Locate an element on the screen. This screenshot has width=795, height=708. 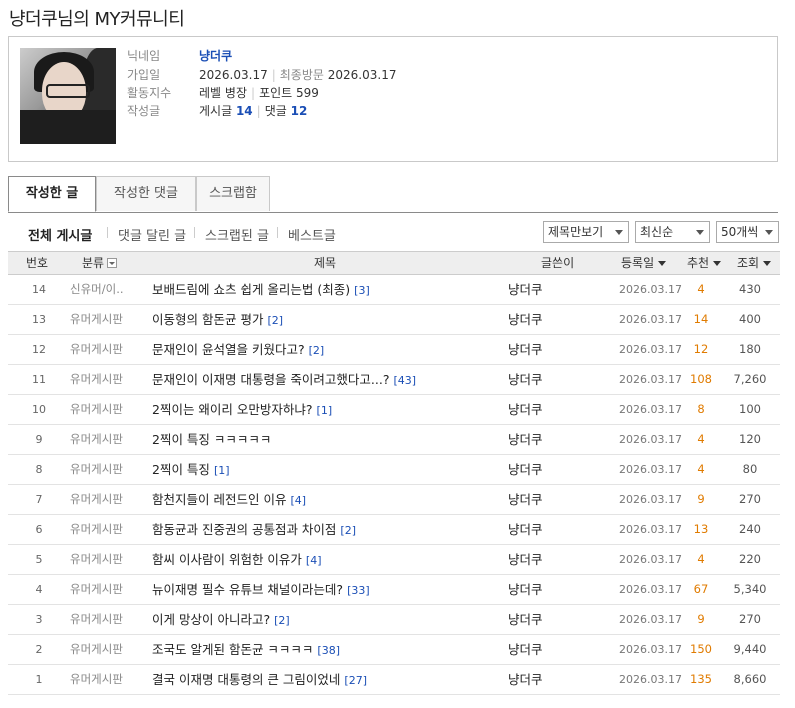
comment-count: [43] is located at coordinates (404, 380).